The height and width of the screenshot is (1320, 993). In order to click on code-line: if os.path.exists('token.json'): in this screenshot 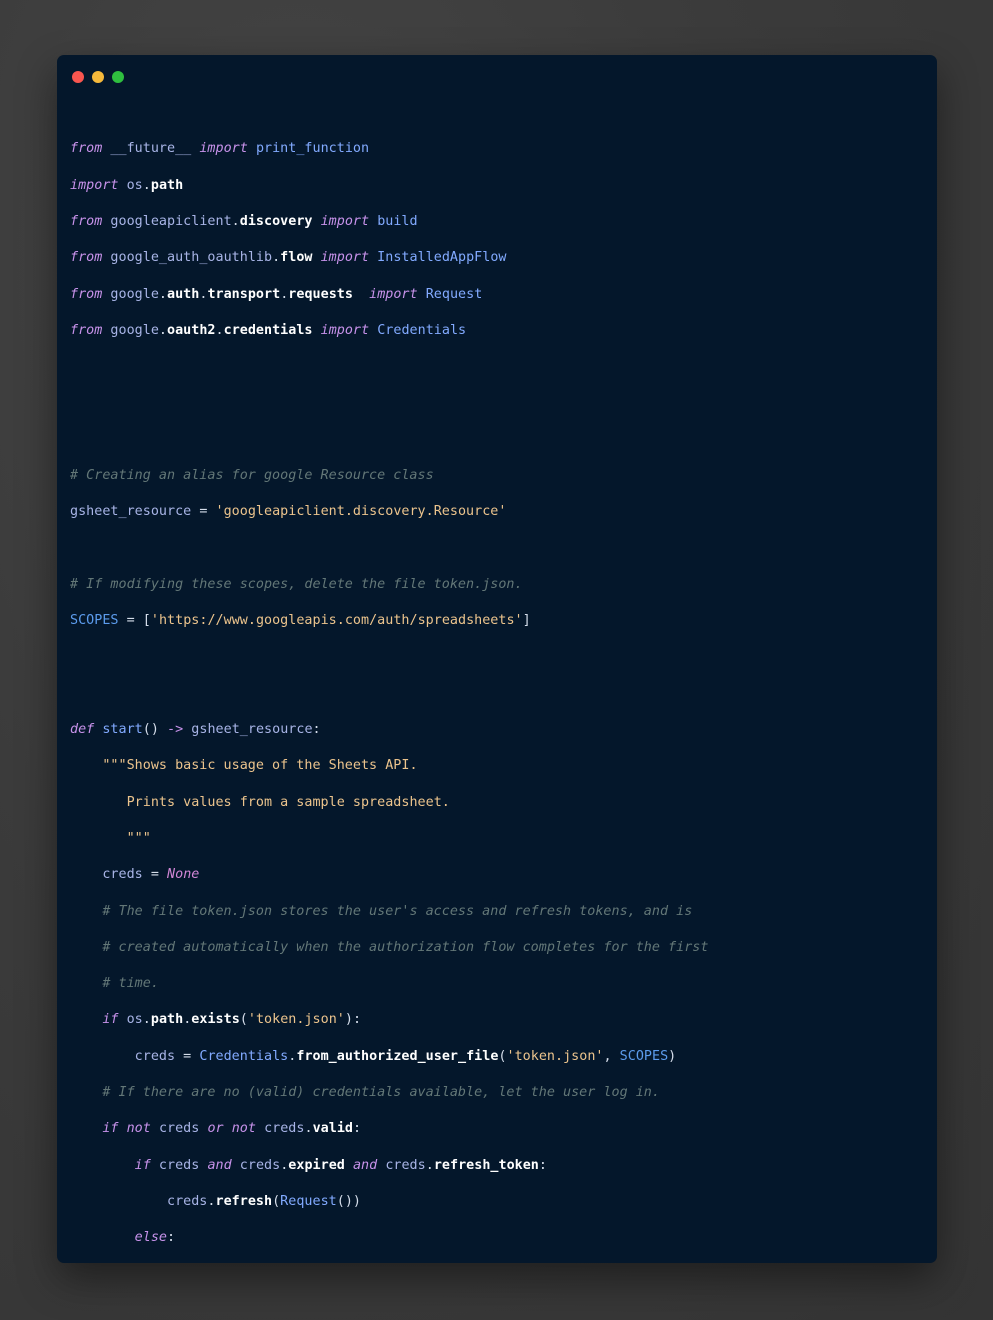, I will do `click(232, 1020)`.